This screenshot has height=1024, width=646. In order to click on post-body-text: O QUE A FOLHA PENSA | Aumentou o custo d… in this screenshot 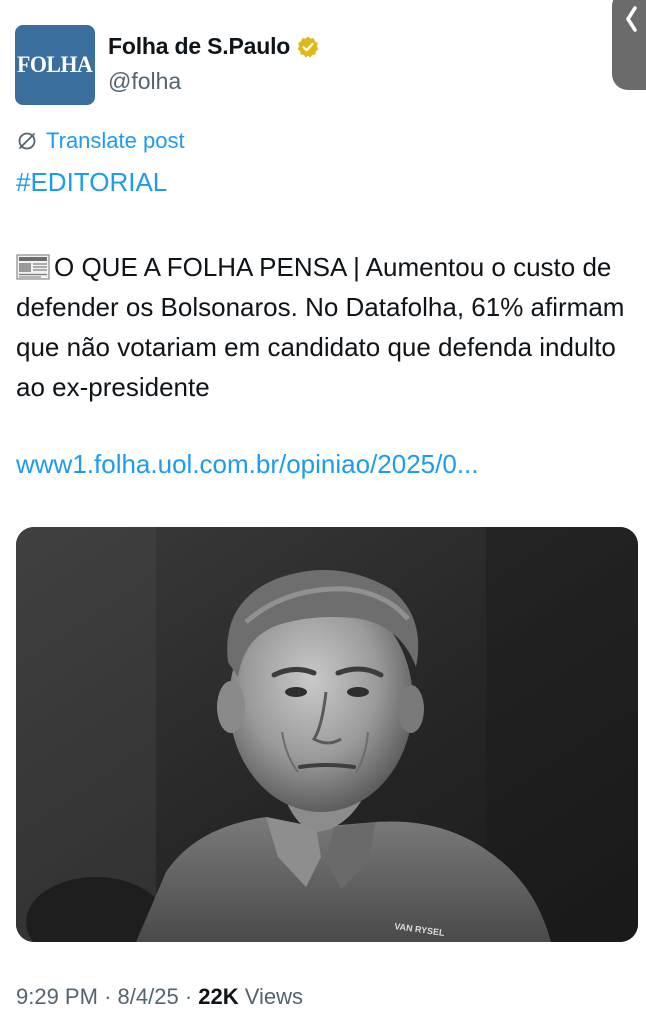, I will do `click(320, 327)`.